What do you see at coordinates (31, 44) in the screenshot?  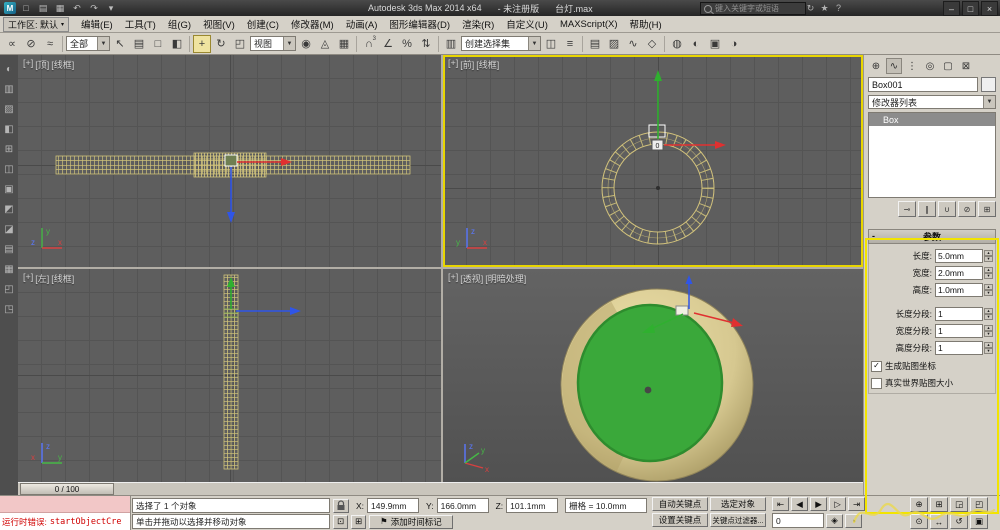 I see `unlink-selection-icon: ⊘` at bounding box center [31, 44].